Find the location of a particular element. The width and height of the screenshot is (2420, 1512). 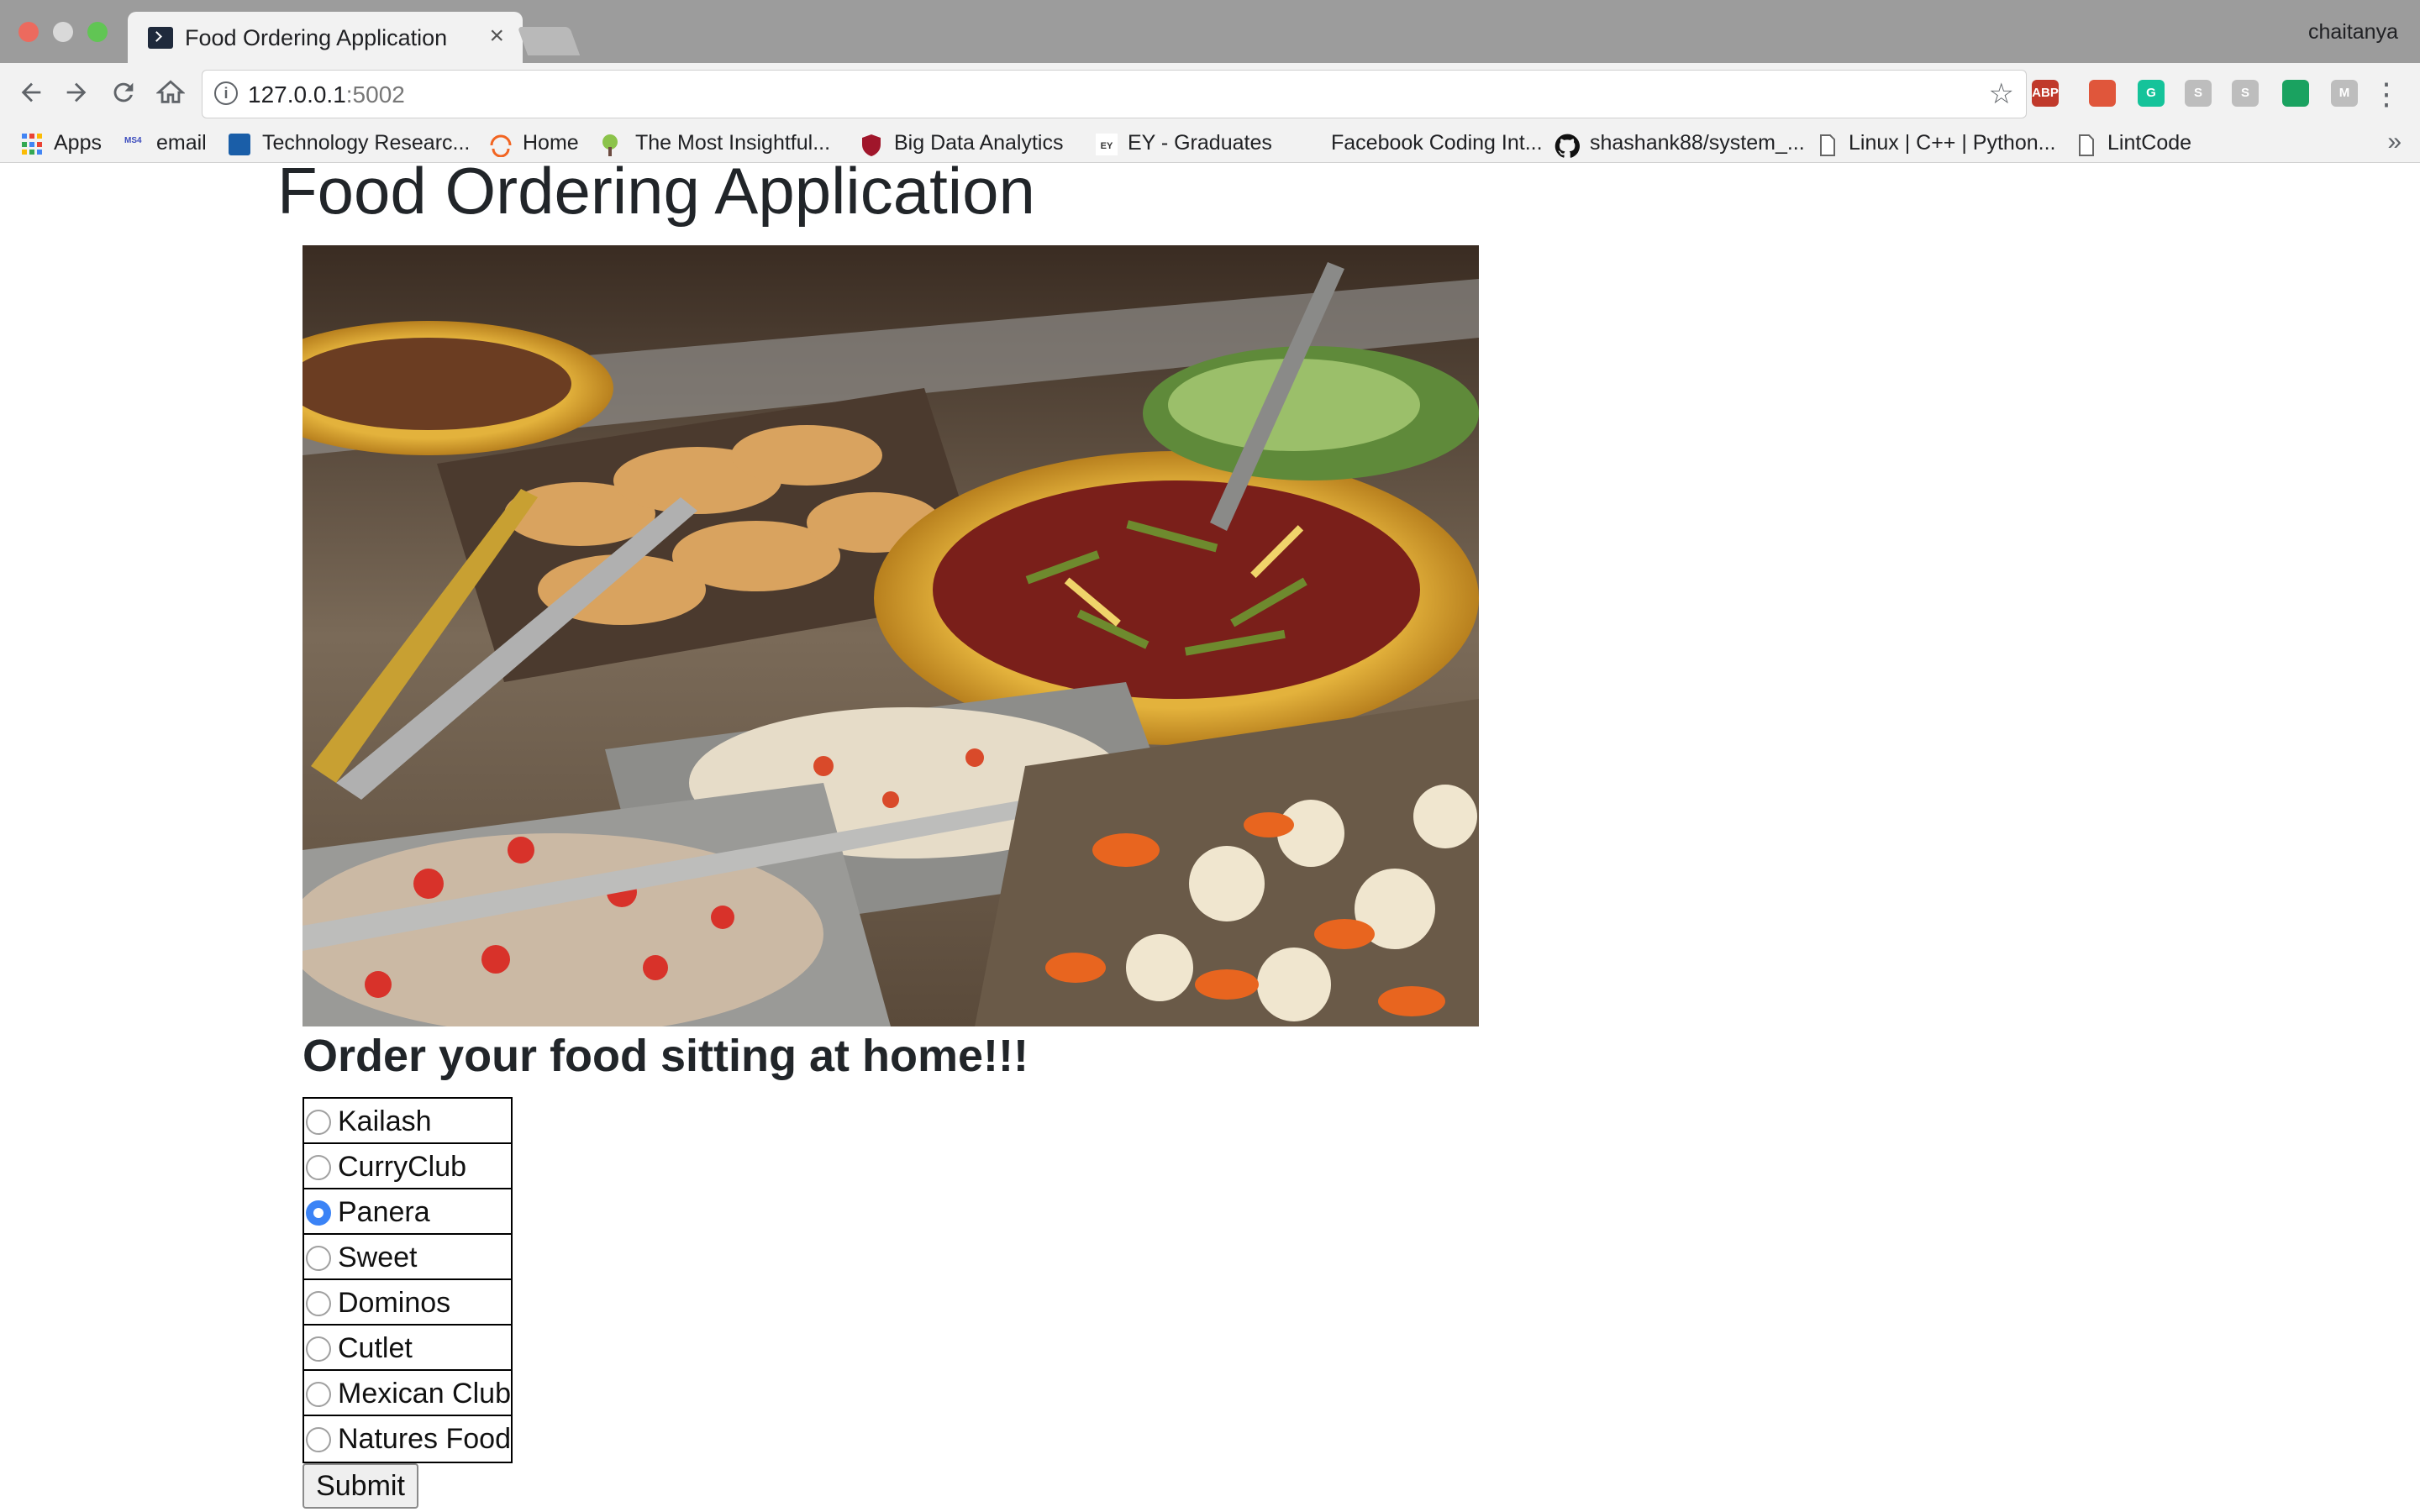

bookmark-star-icon: ☆ is located at coordinates (2001, 94).